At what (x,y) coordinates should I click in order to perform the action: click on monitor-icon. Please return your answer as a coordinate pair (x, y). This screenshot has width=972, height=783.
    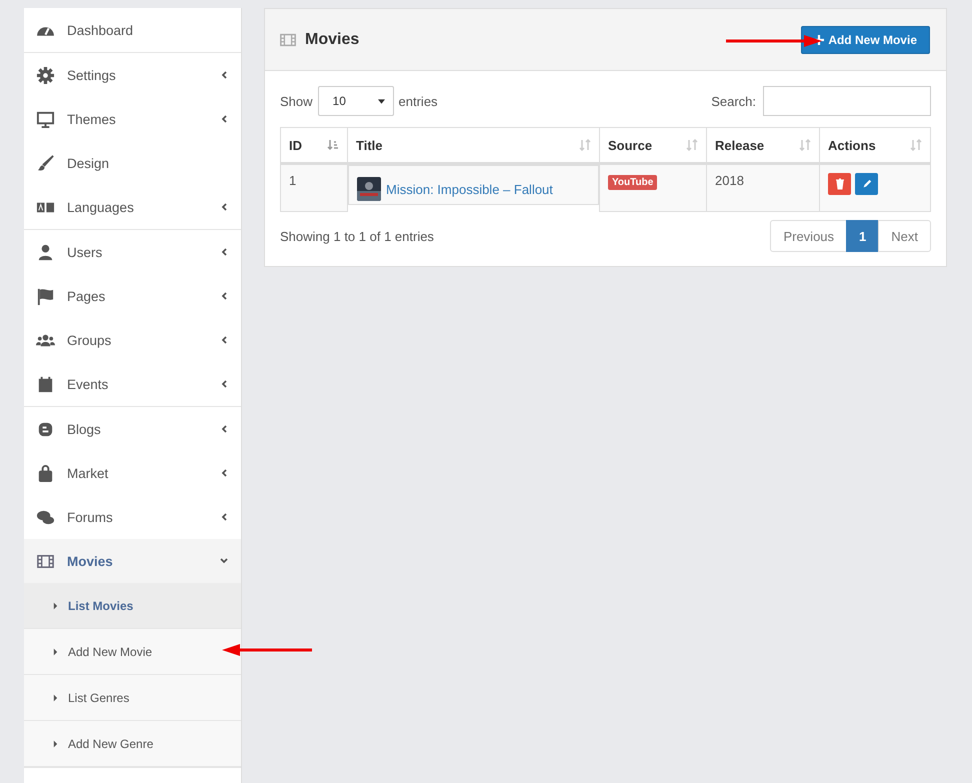
    Looking at the image, I should click on (45, 119).